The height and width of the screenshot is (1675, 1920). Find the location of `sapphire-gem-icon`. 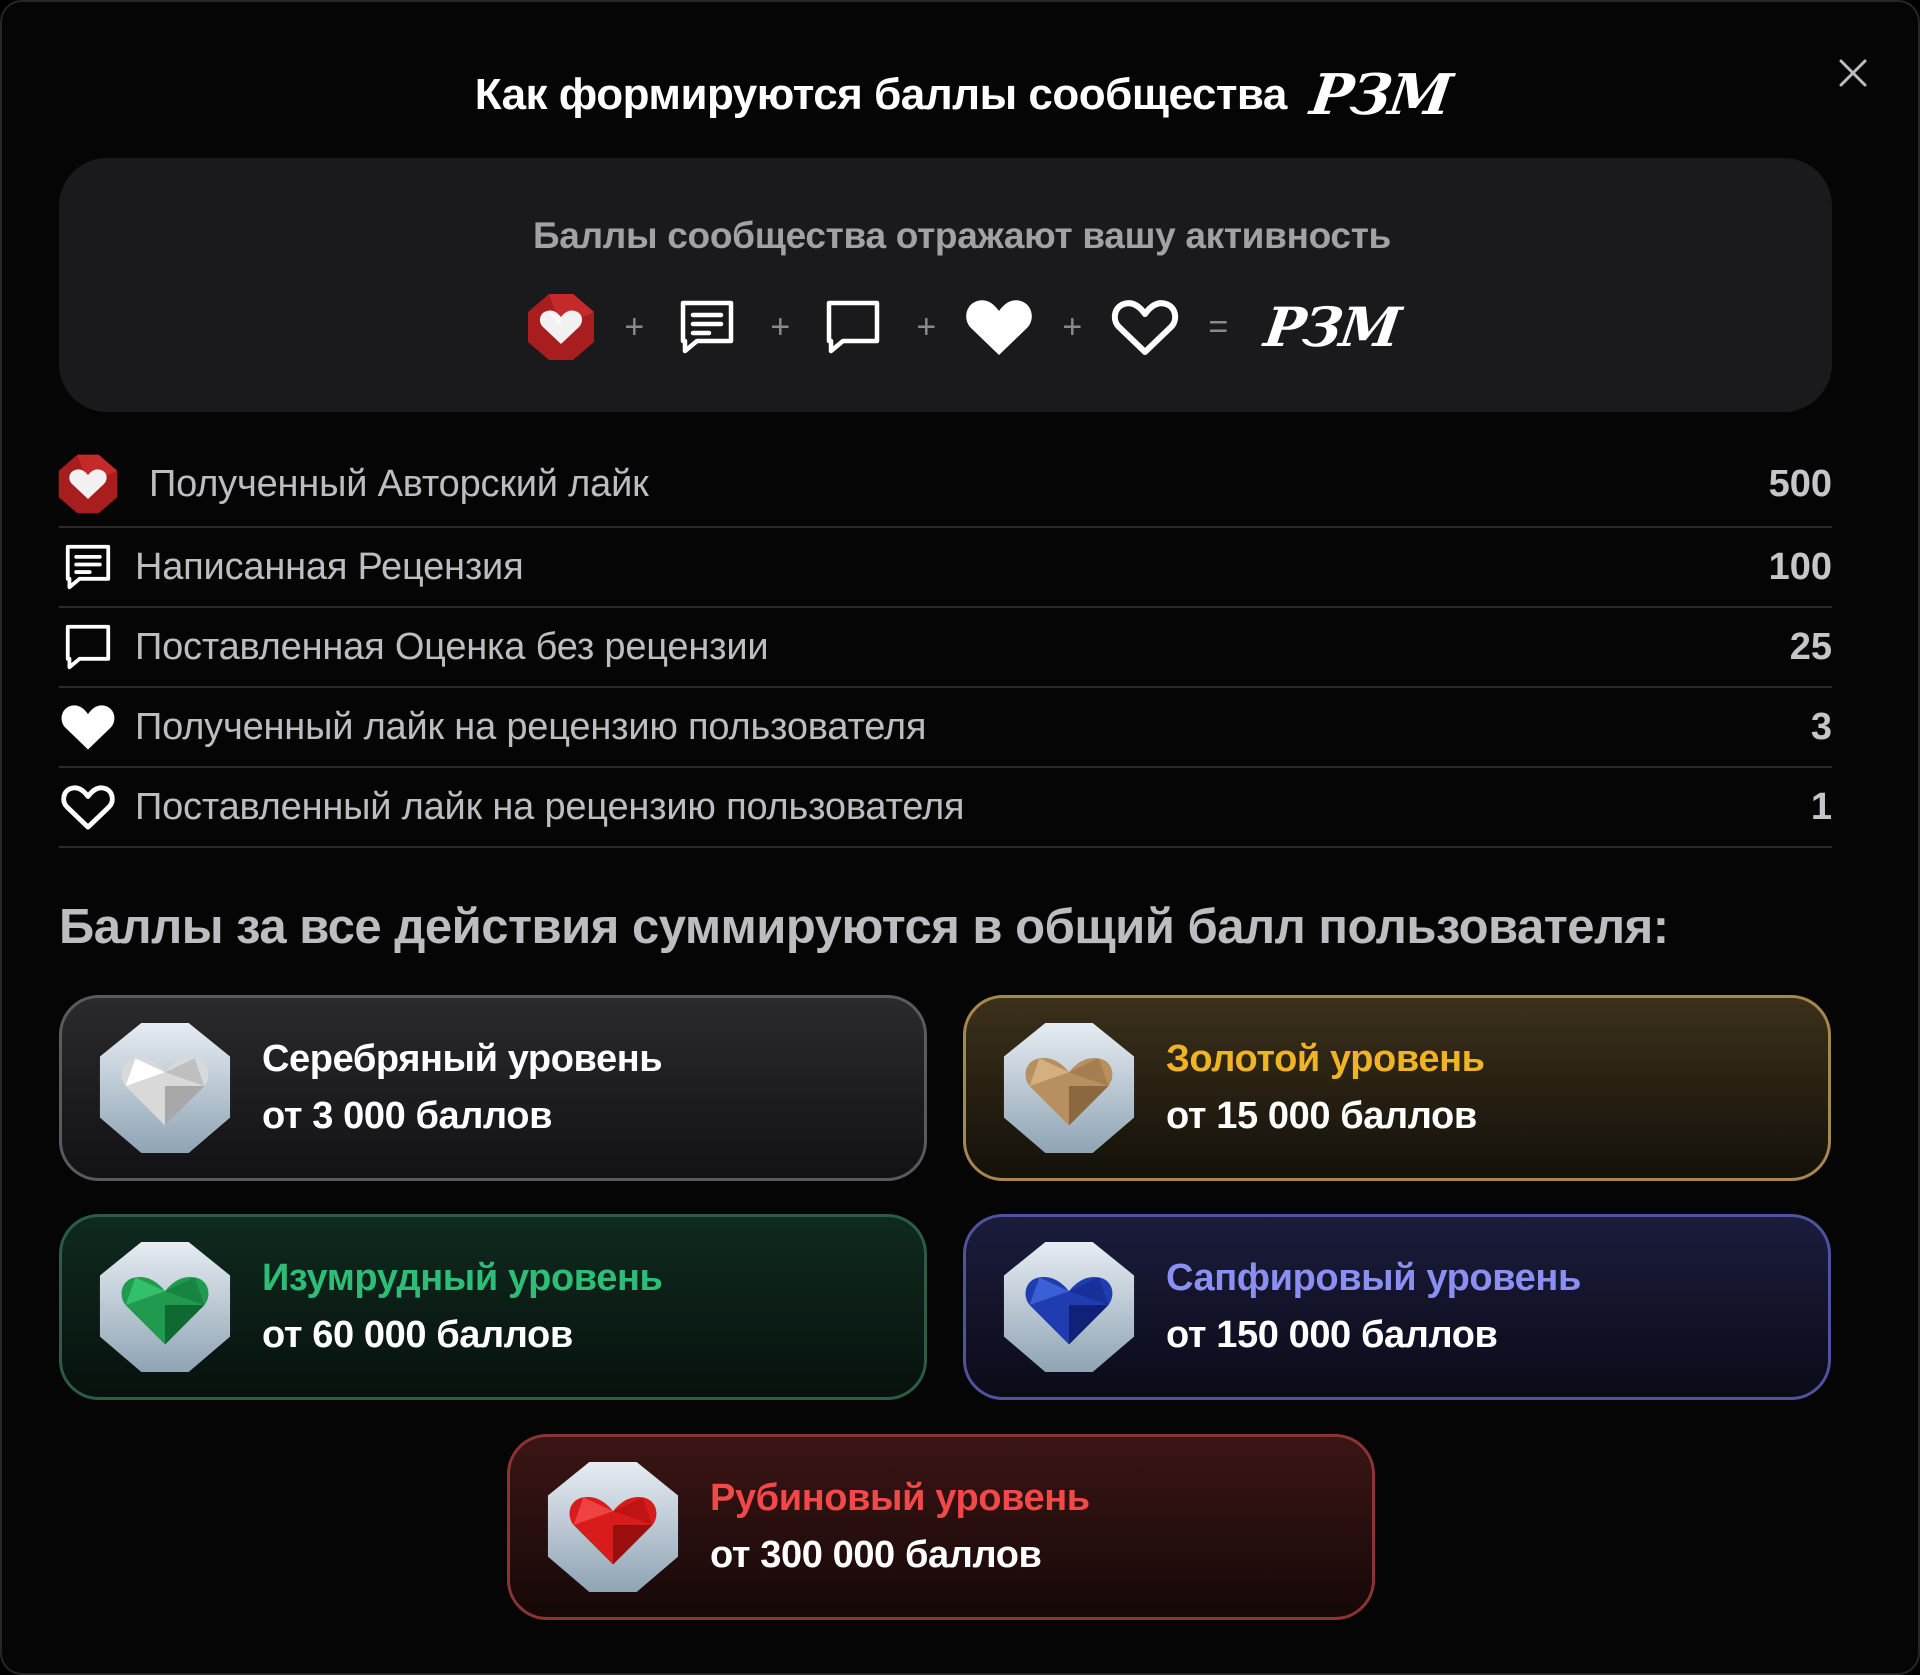

sapphire-gem-icon is located at coordinates (1069, 1307).